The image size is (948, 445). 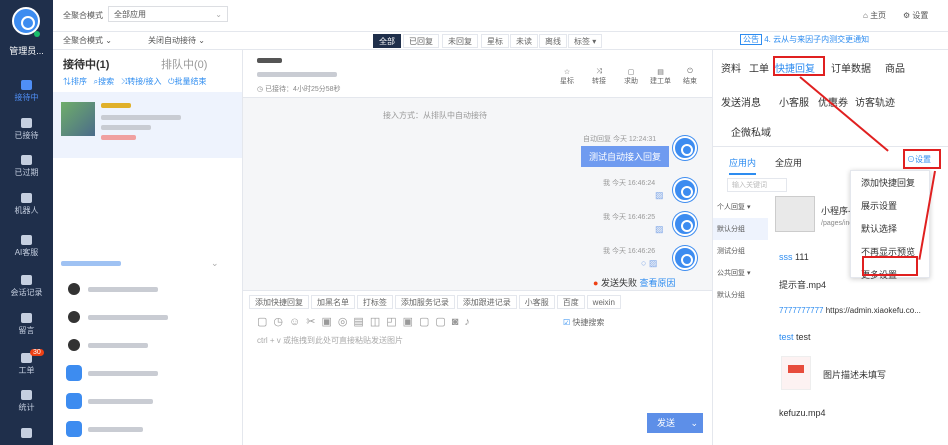 What do you see at coordinates (804, 39) in the screenshot?
I see `notice-bar: 公告 4. 云从与来因子内测交更通知` at bounding box center [804, 39].